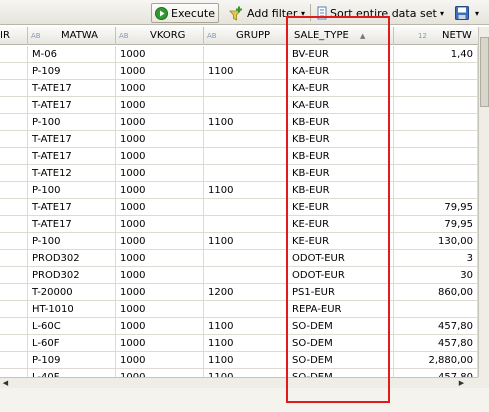  I want to click on horizontal-scrollbar: ◀ ▶, so click(239, 382).